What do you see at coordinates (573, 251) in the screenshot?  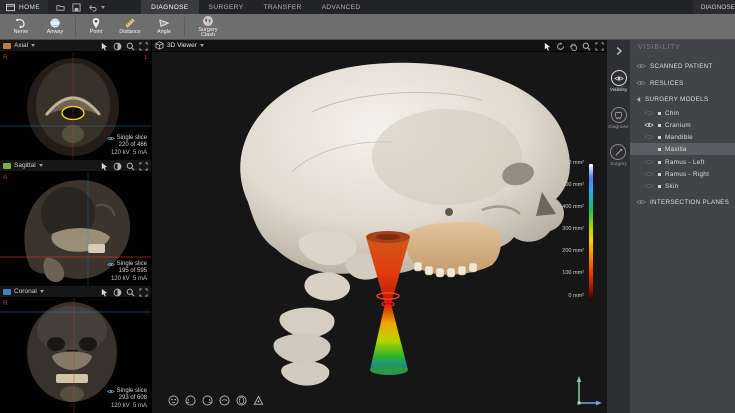 I see `colorbar-tick: 200 mm²` at bounding box center [573, 251].